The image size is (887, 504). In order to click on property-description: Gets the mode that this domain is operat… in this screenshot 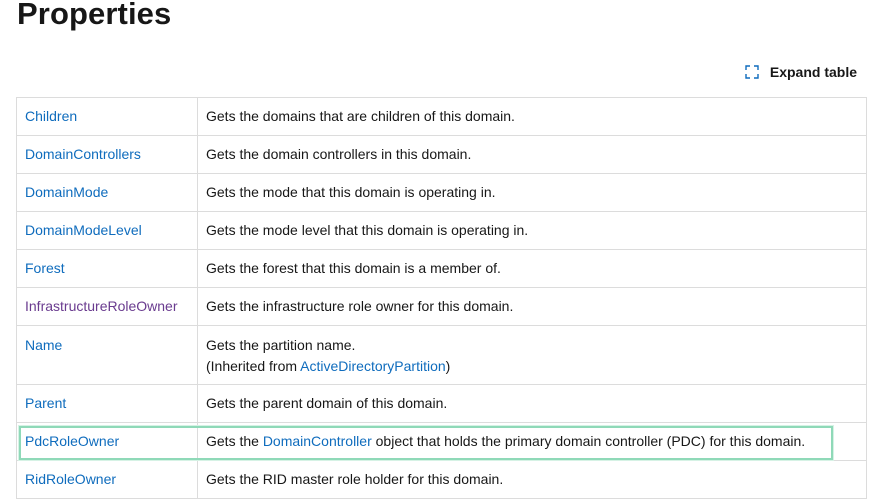, I will do `click(532, 192)`.